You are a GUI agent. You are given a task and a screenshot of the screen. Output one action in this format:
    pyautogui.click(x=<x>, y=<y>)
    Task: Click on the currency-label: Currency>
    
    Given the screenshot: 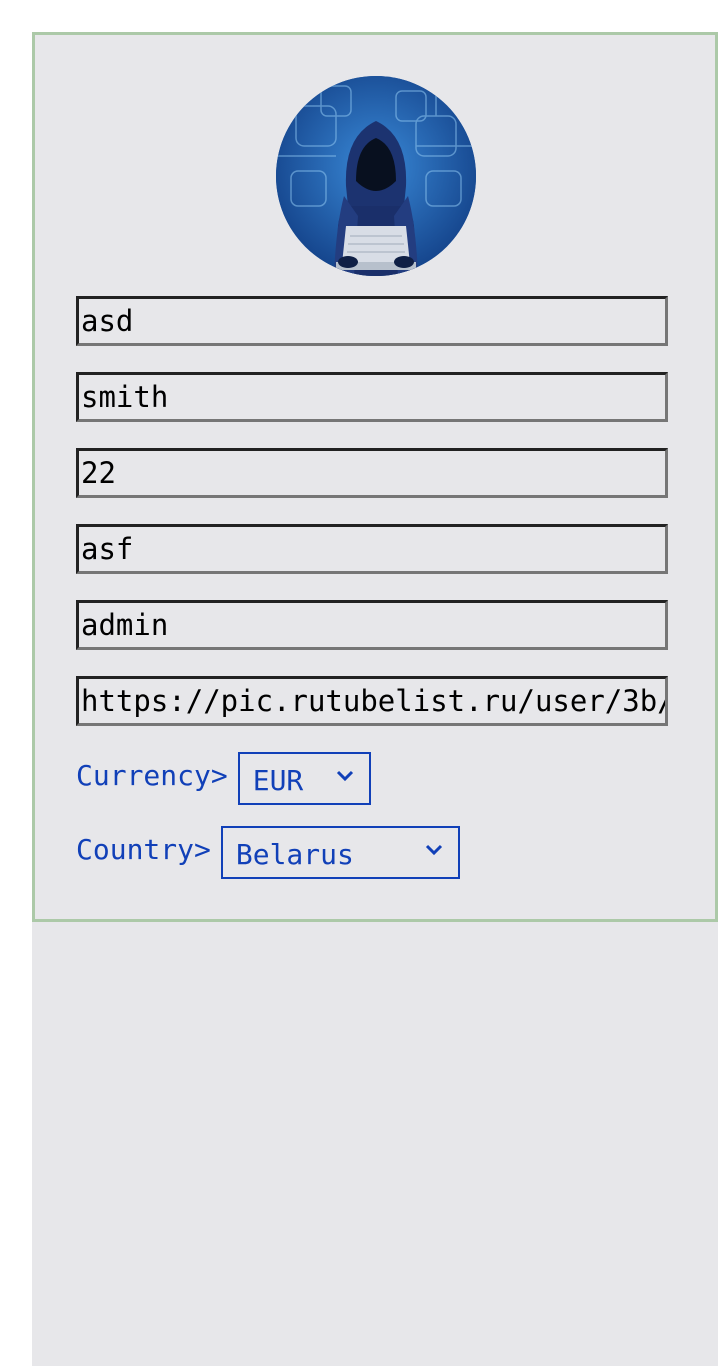 What is the action you would take?
    pyautogui.click(x=152, y=775)
    